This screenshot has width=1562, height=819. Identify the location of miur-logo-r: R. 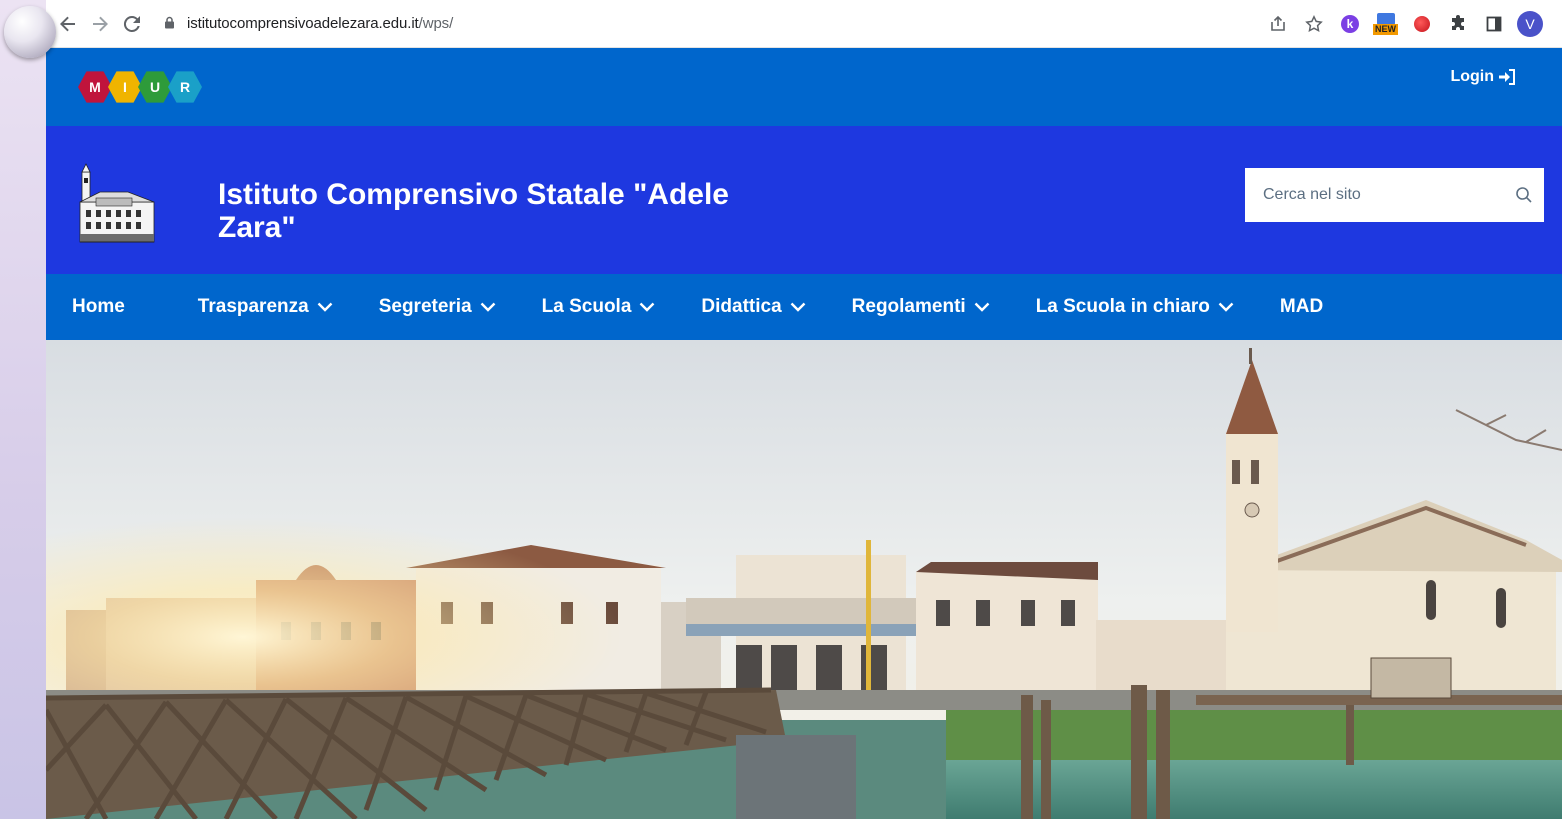
(185, 87).